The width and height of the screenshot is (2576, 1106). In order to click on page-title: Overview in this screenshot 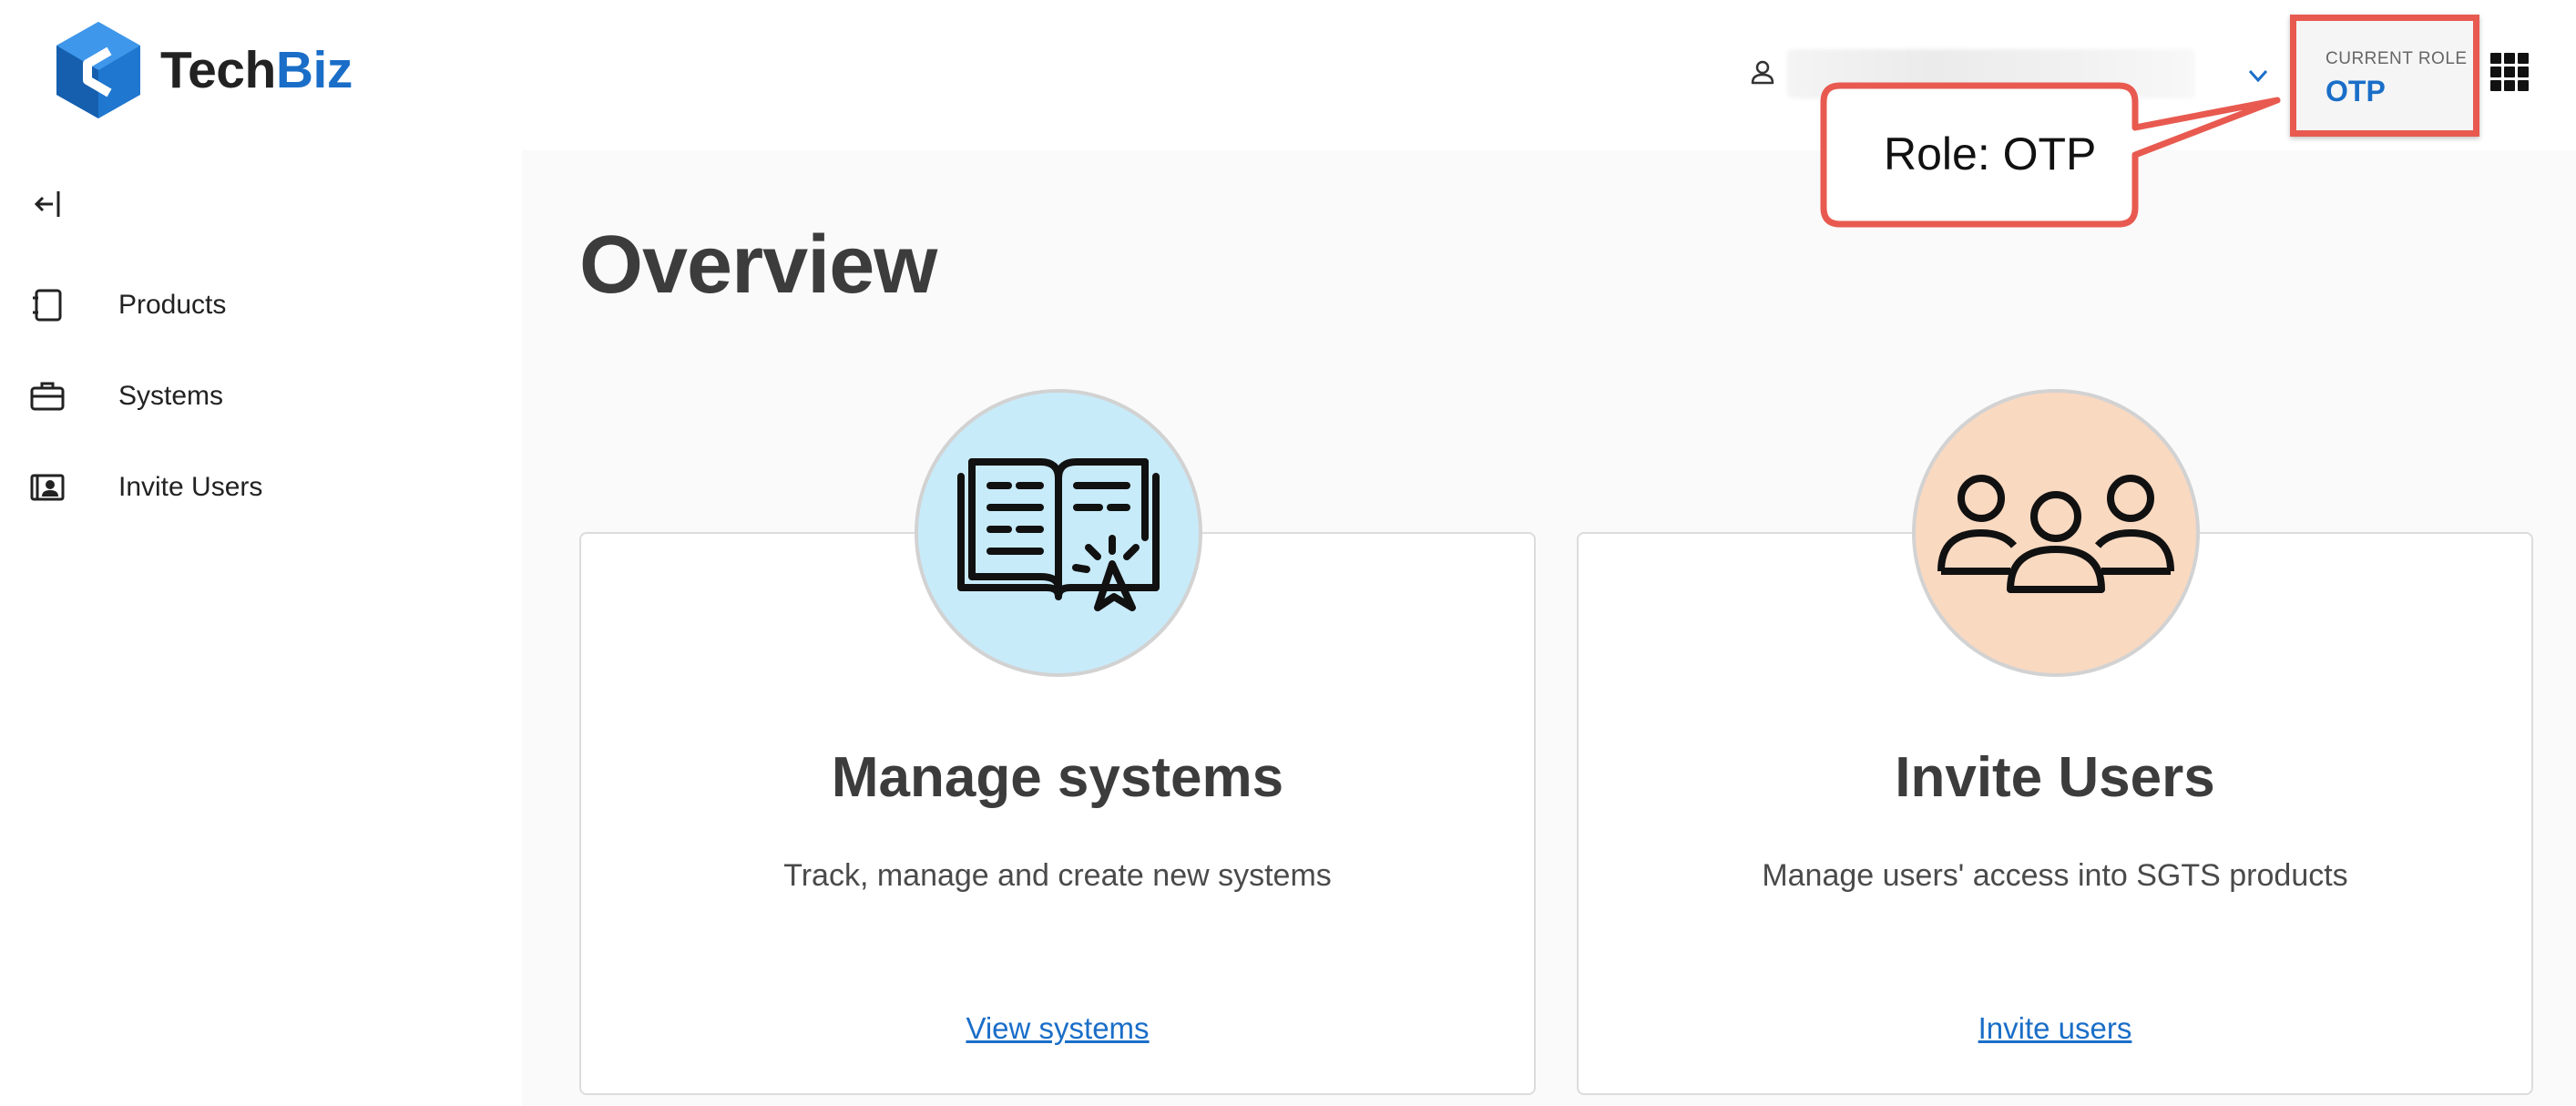, I will do `click(758, 265)`.